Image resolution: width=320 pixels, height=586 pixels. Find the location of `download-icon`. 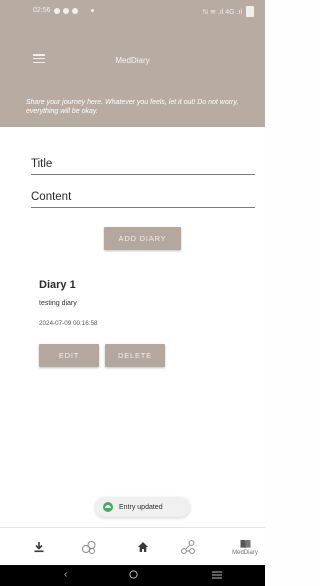

download-icon is located at coordinates (39, 547).